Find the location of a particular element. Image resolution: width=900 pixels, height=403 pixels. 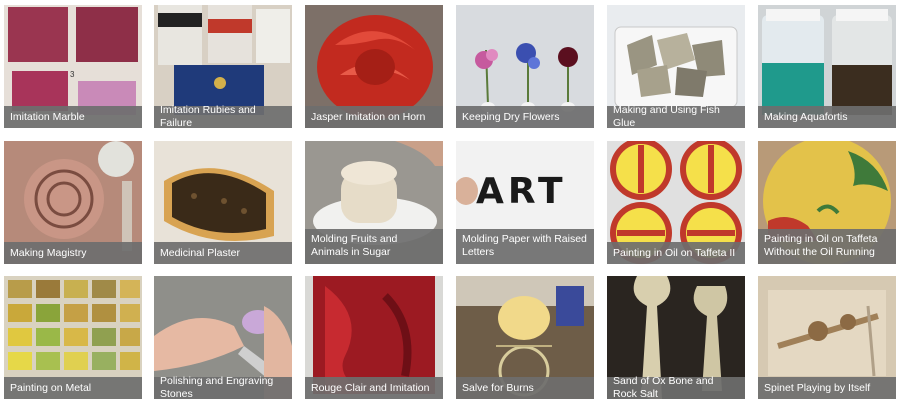

card-title: Painting on Metal is located at coordinates (51, 387).